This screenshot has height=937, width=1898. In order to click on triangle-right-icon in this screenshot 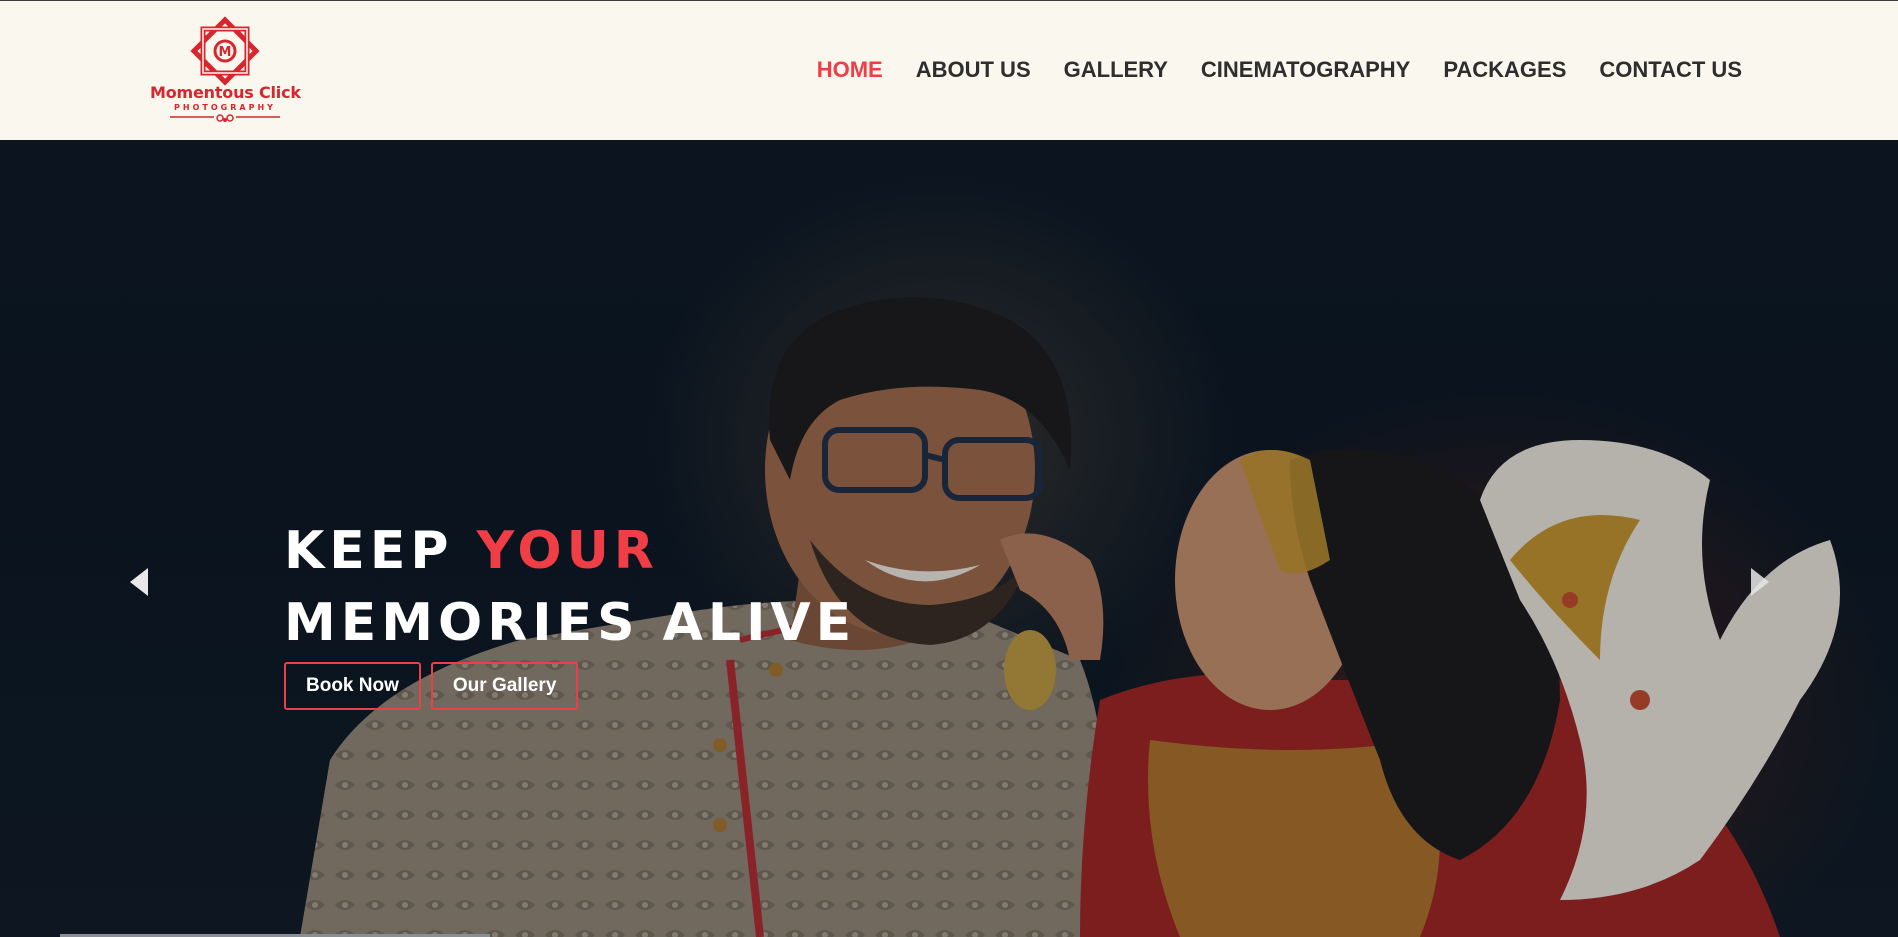, I will do `click(1760, 582)`.